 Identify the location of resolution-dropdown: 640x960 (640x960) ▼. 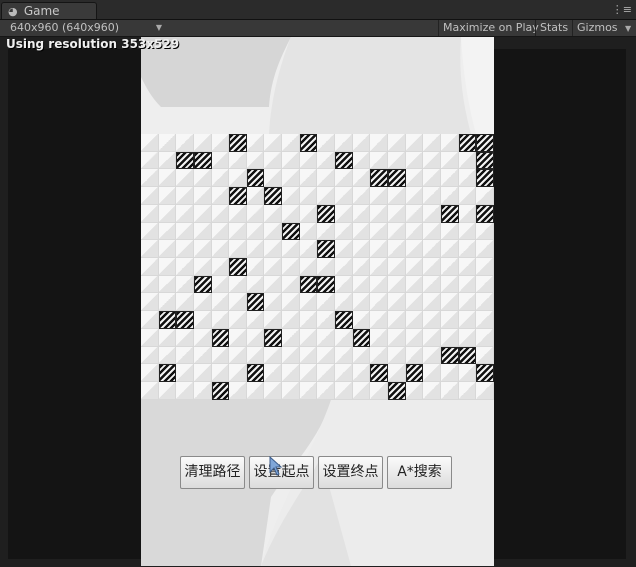
(85, 28).